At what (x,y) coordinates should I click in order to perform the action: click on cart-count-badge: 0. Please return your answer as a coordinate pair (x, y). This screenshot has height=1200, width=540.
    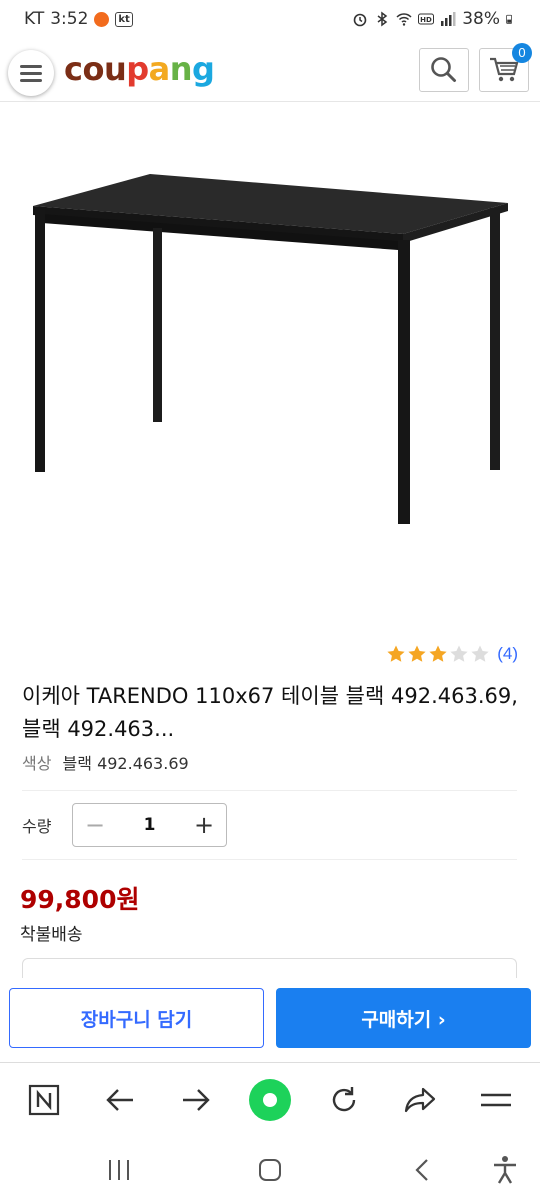
    Looking at the image, I should click on (522, 53).